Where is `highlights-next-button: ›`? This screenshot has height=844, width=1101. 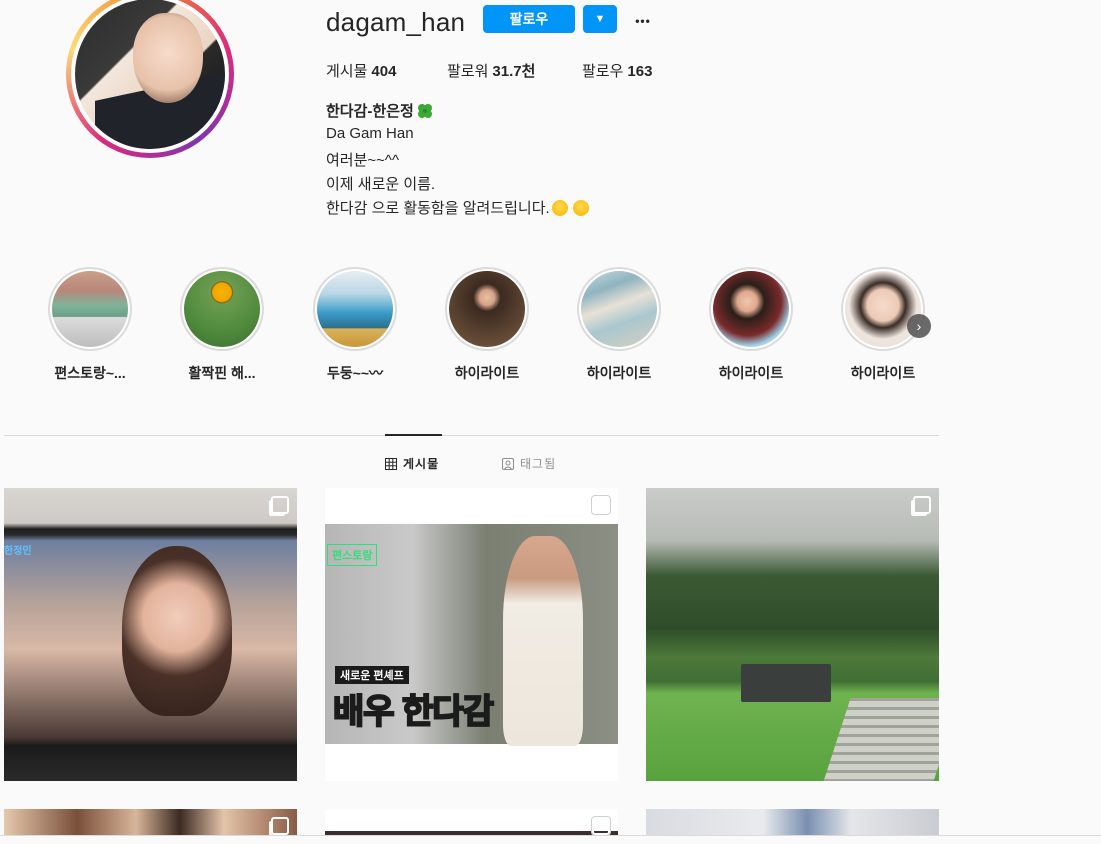 highlights-next-button: › is located at coordinates (919, 326).